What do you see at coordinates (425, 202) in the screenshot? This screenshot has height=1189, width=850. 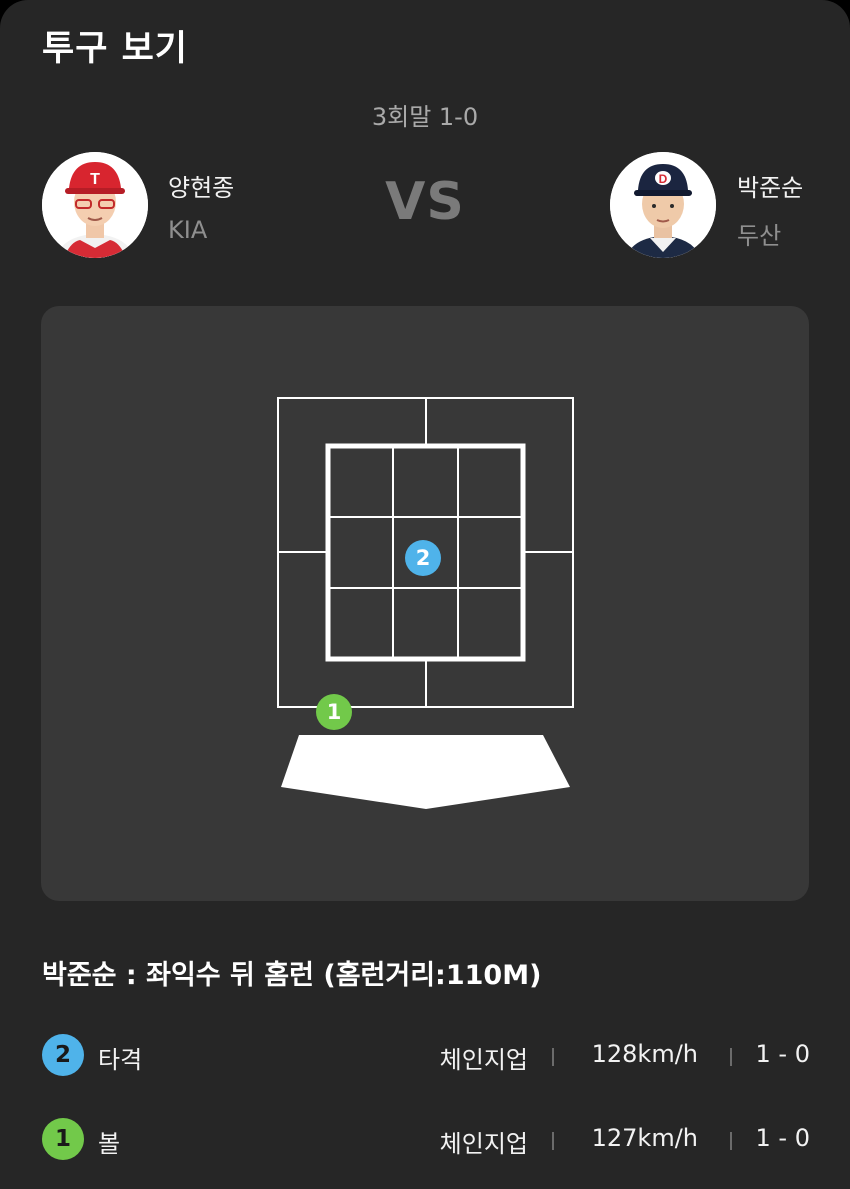 I see `versus-label: VS` at bounding box center [425, 202].